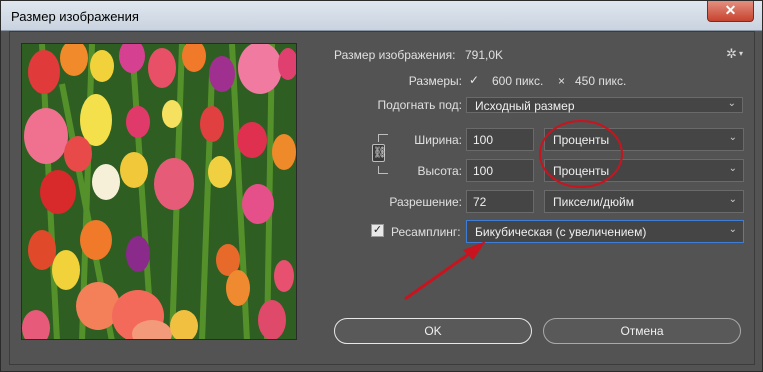 The width and height of the screenshot is (763, 372). What do you see at coordinates (644, 139) in the screenshot?
I see `width-unit-select: Проценты ⌄` at bounding box center [644, 139].